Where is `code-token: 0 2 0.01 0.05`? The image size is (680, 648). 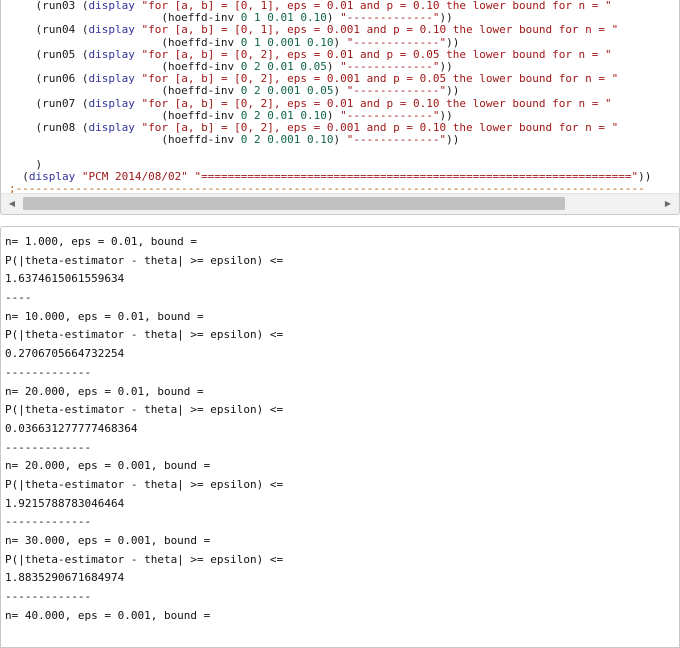
code-token: 0 2 0.01 0.05 is located at coordinates (283, 67).